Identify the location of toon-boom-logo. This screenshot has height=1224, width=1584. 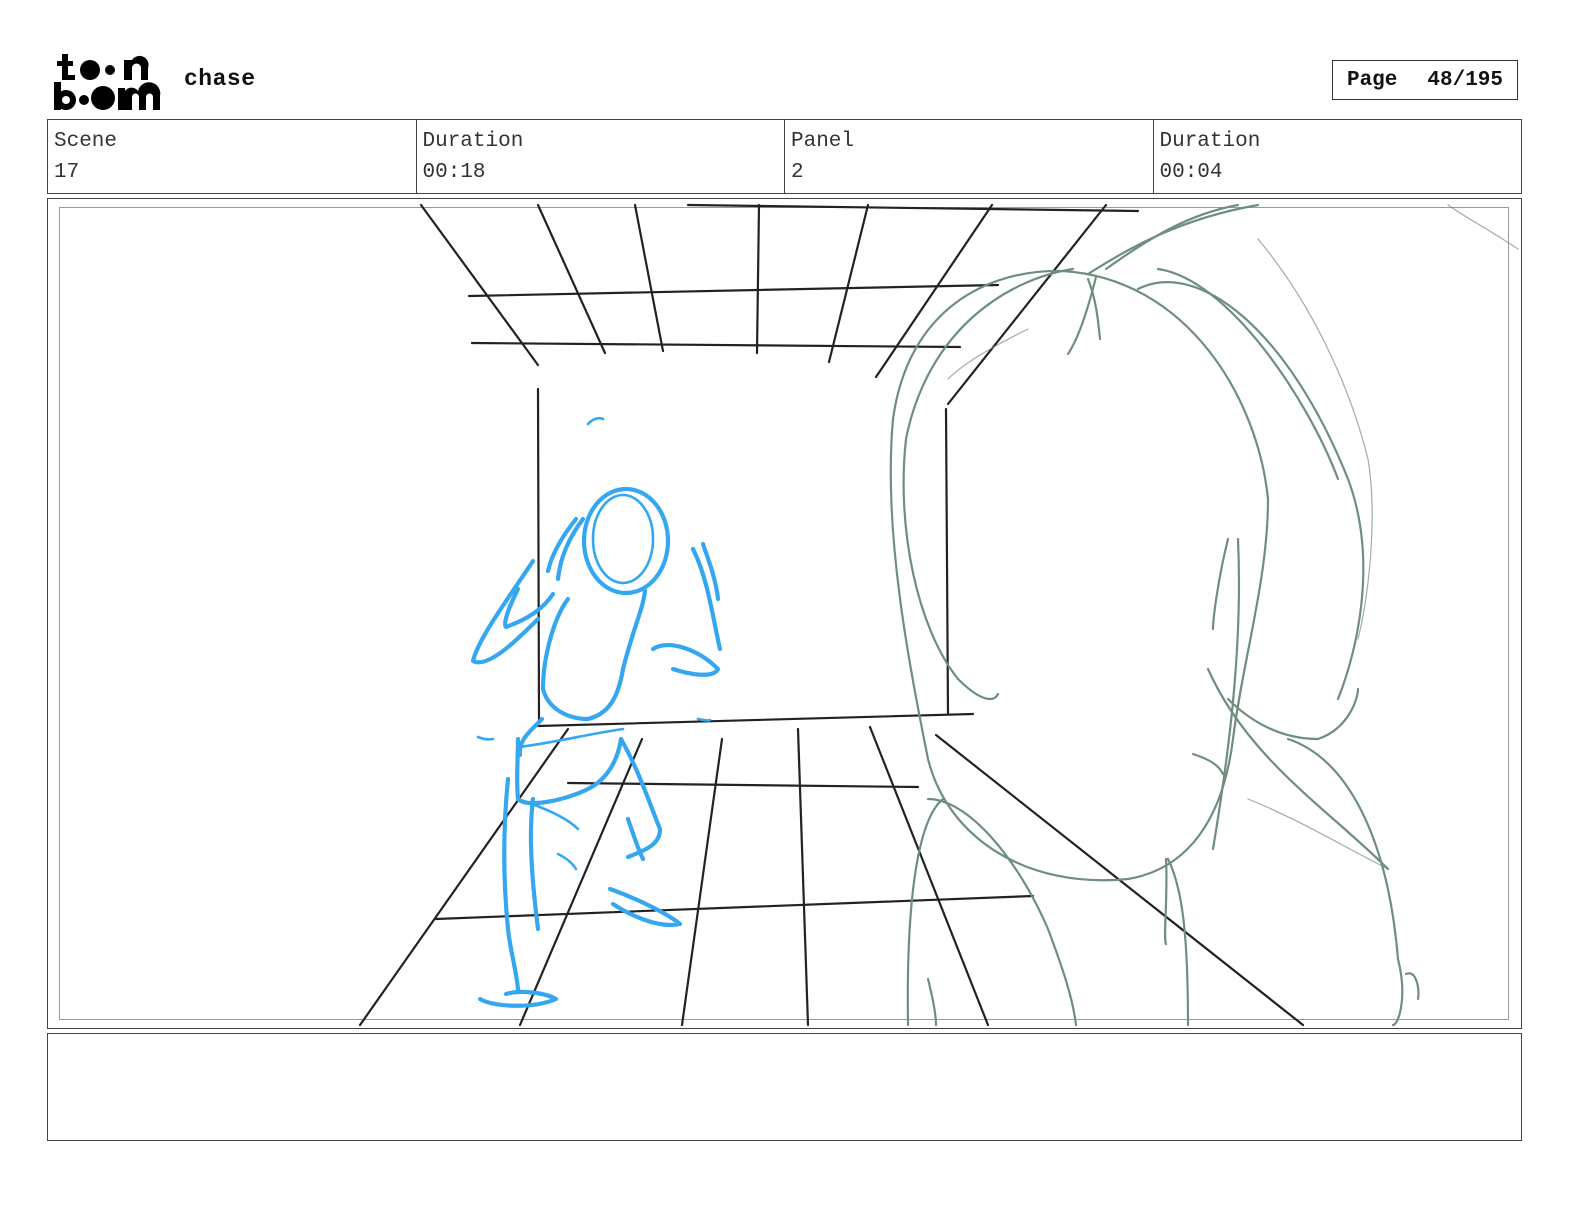
(108, 82).